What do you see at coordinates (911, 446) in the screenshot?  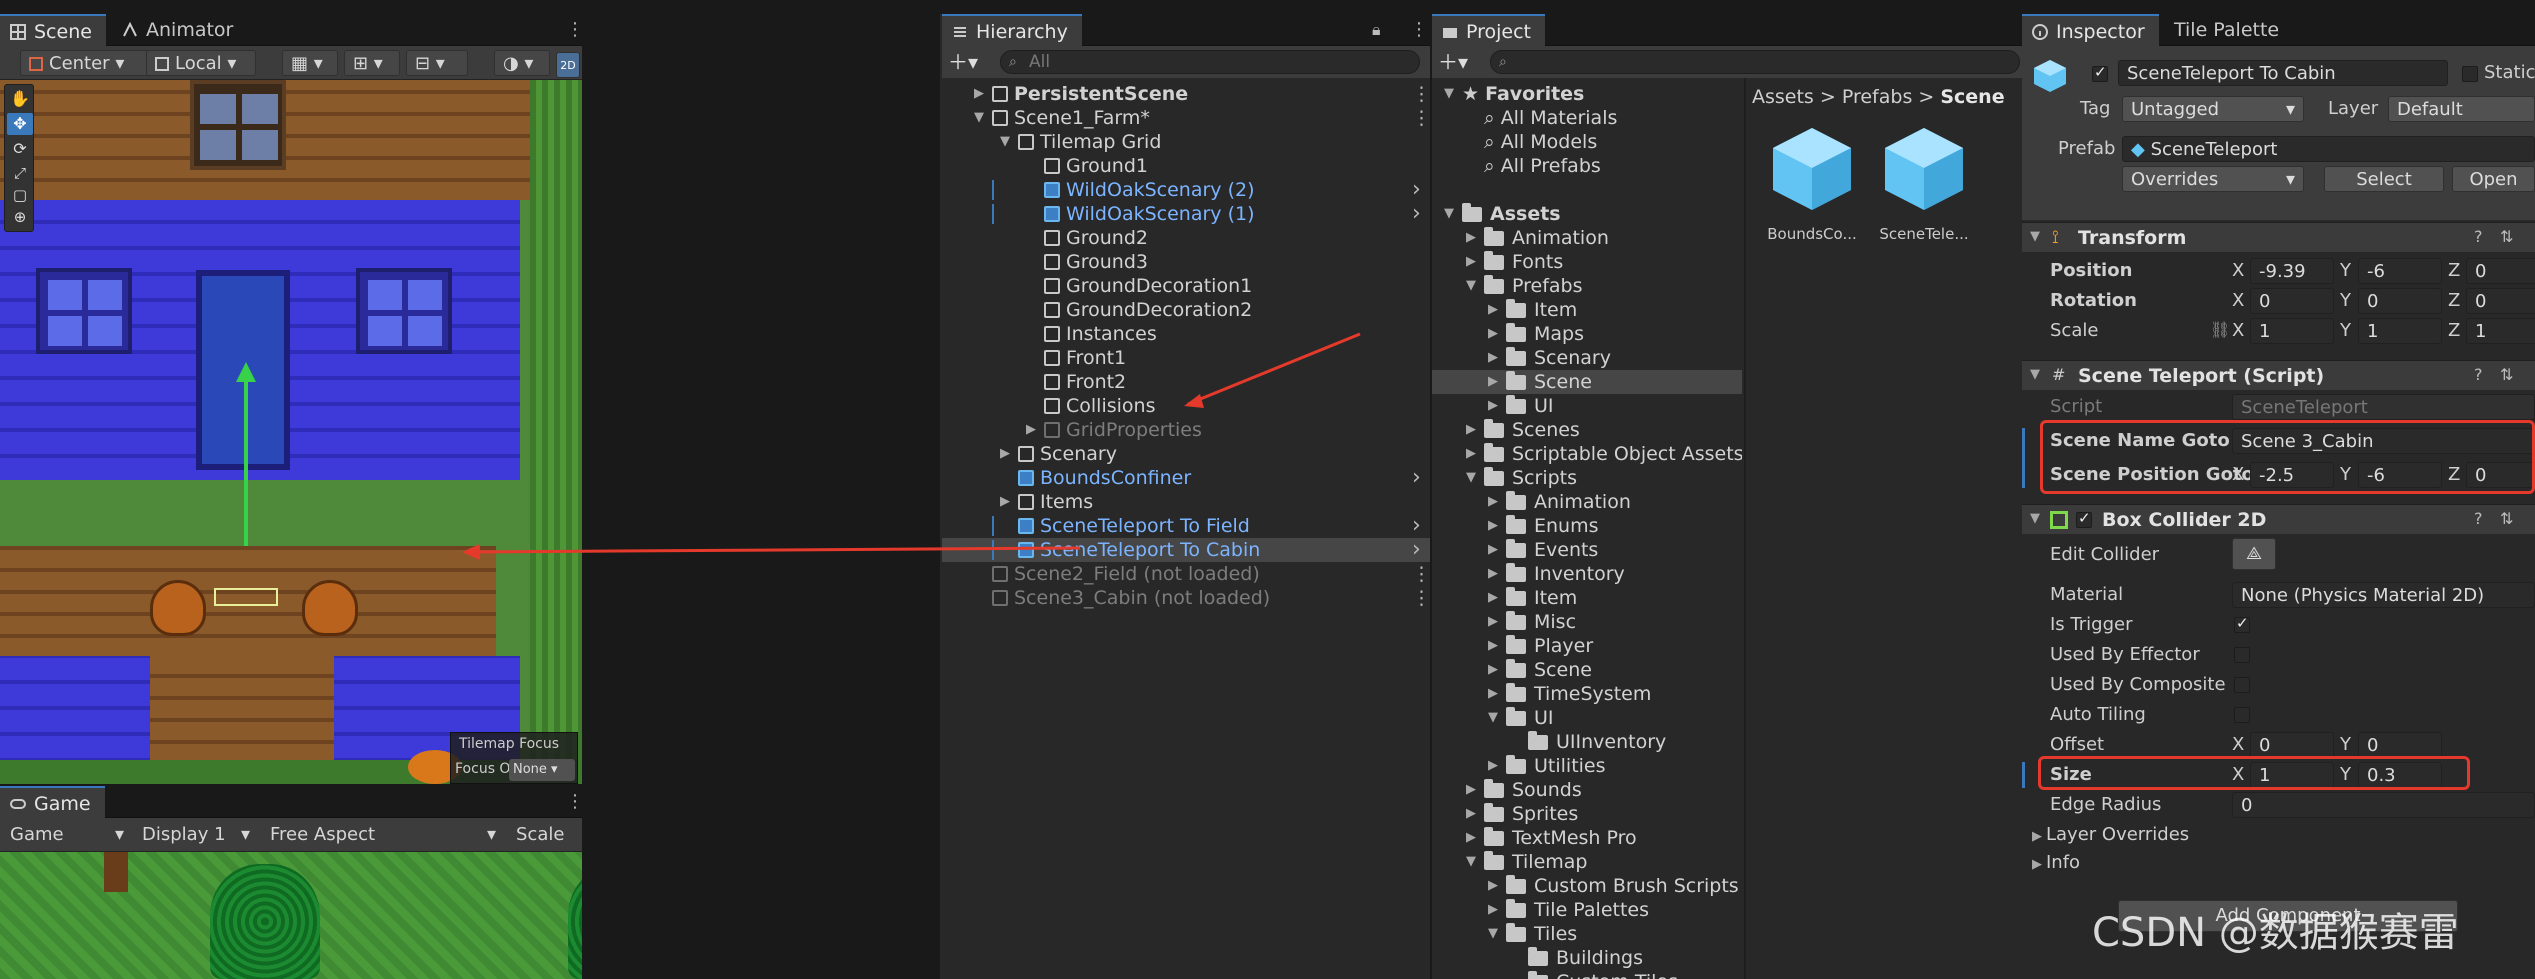 I see `annotation-arrows` at bounding box center [911, 446].